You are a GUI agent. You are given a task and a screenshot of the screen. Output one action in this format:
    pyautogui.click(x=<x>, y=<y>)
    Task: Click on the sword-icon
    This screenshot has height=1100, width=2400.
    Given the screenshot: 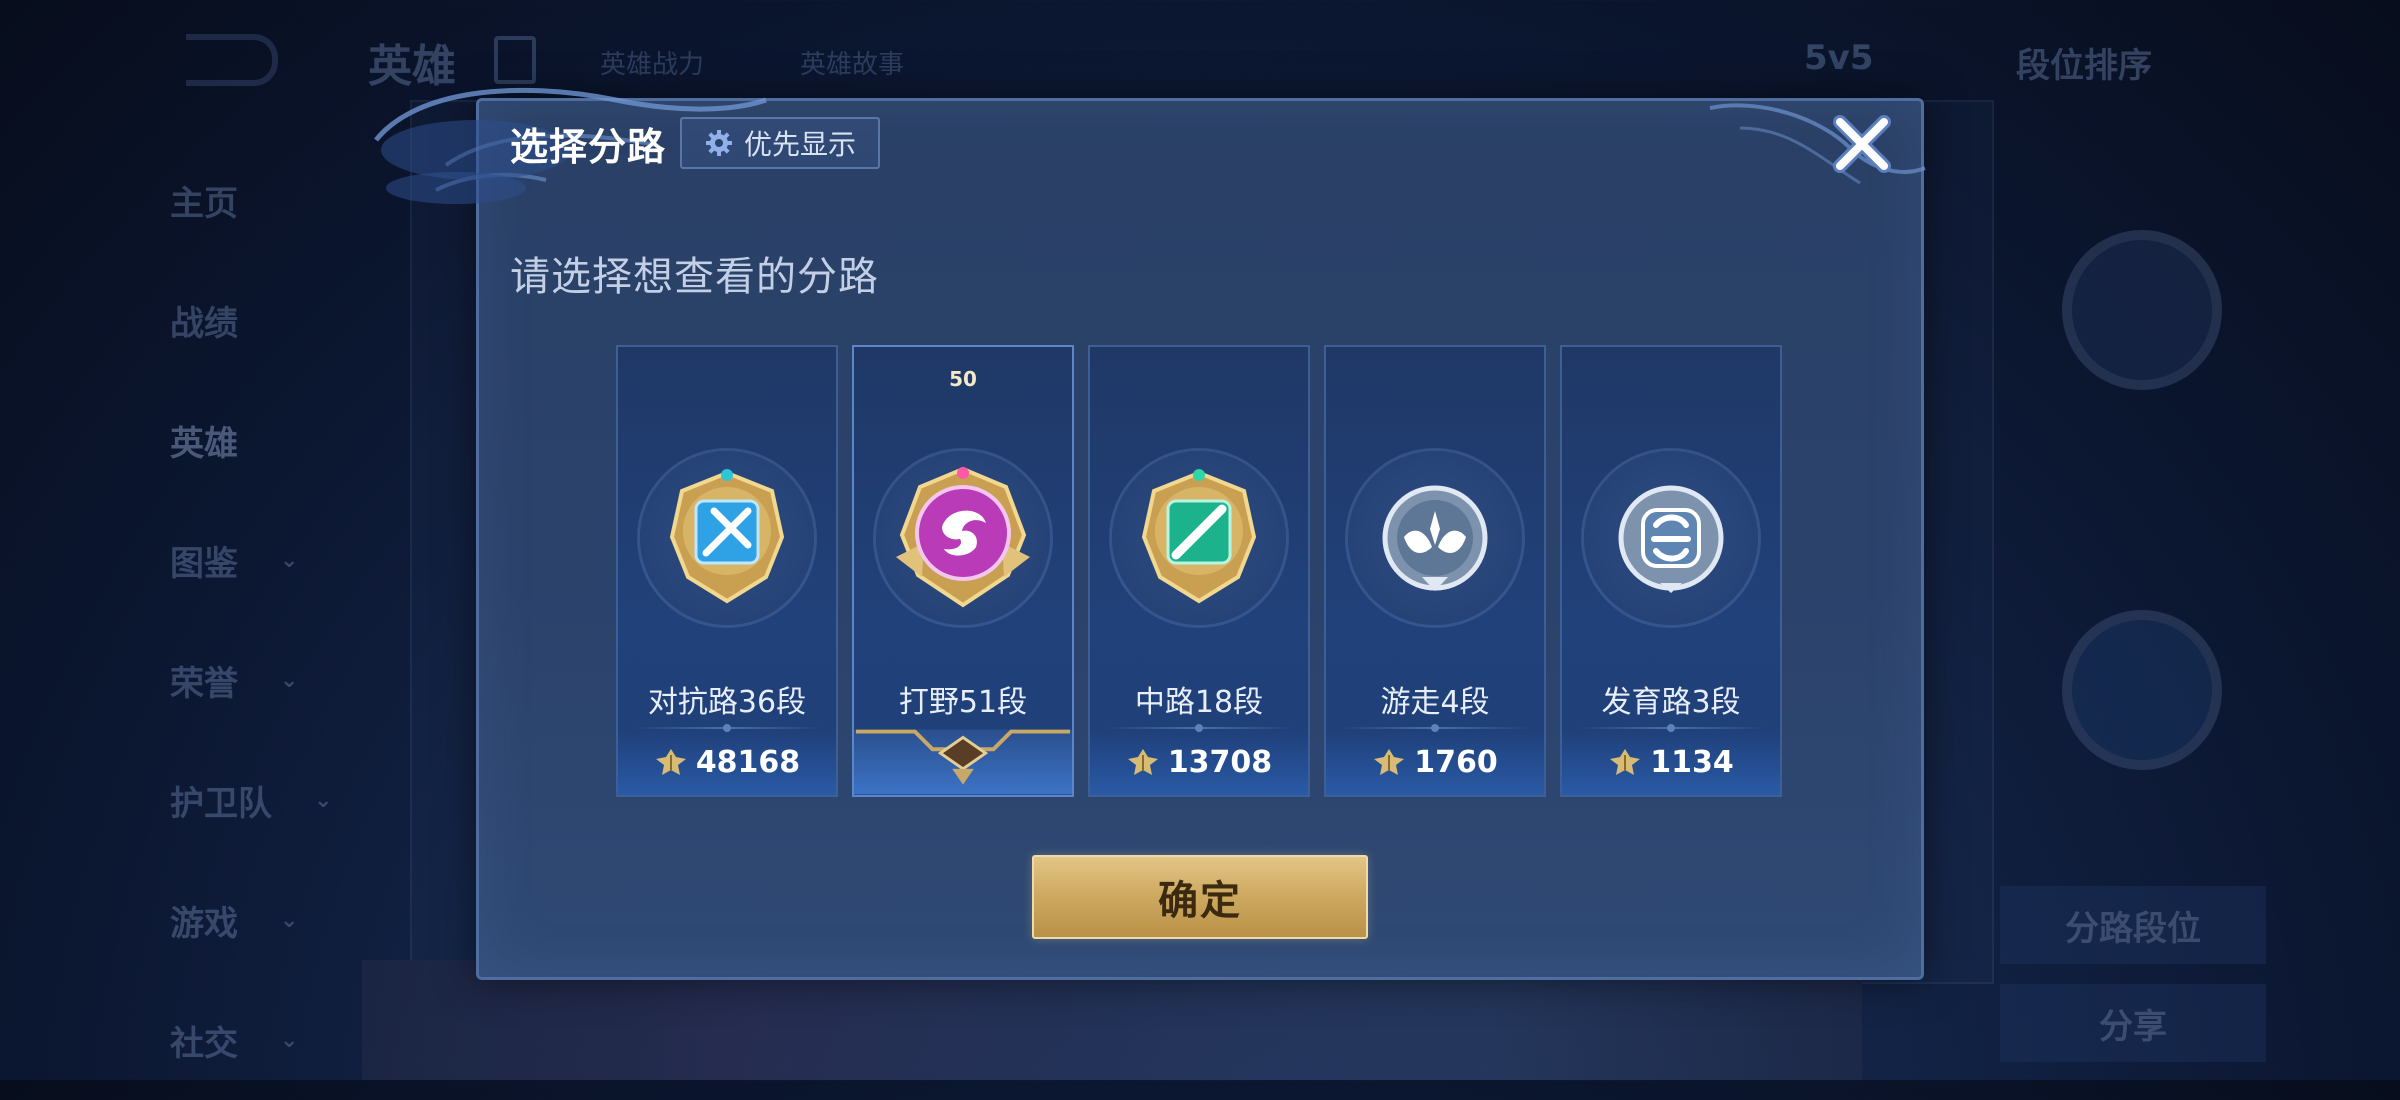 What is the action you would take?
    pyautogui.click(x=727, y=536)
    